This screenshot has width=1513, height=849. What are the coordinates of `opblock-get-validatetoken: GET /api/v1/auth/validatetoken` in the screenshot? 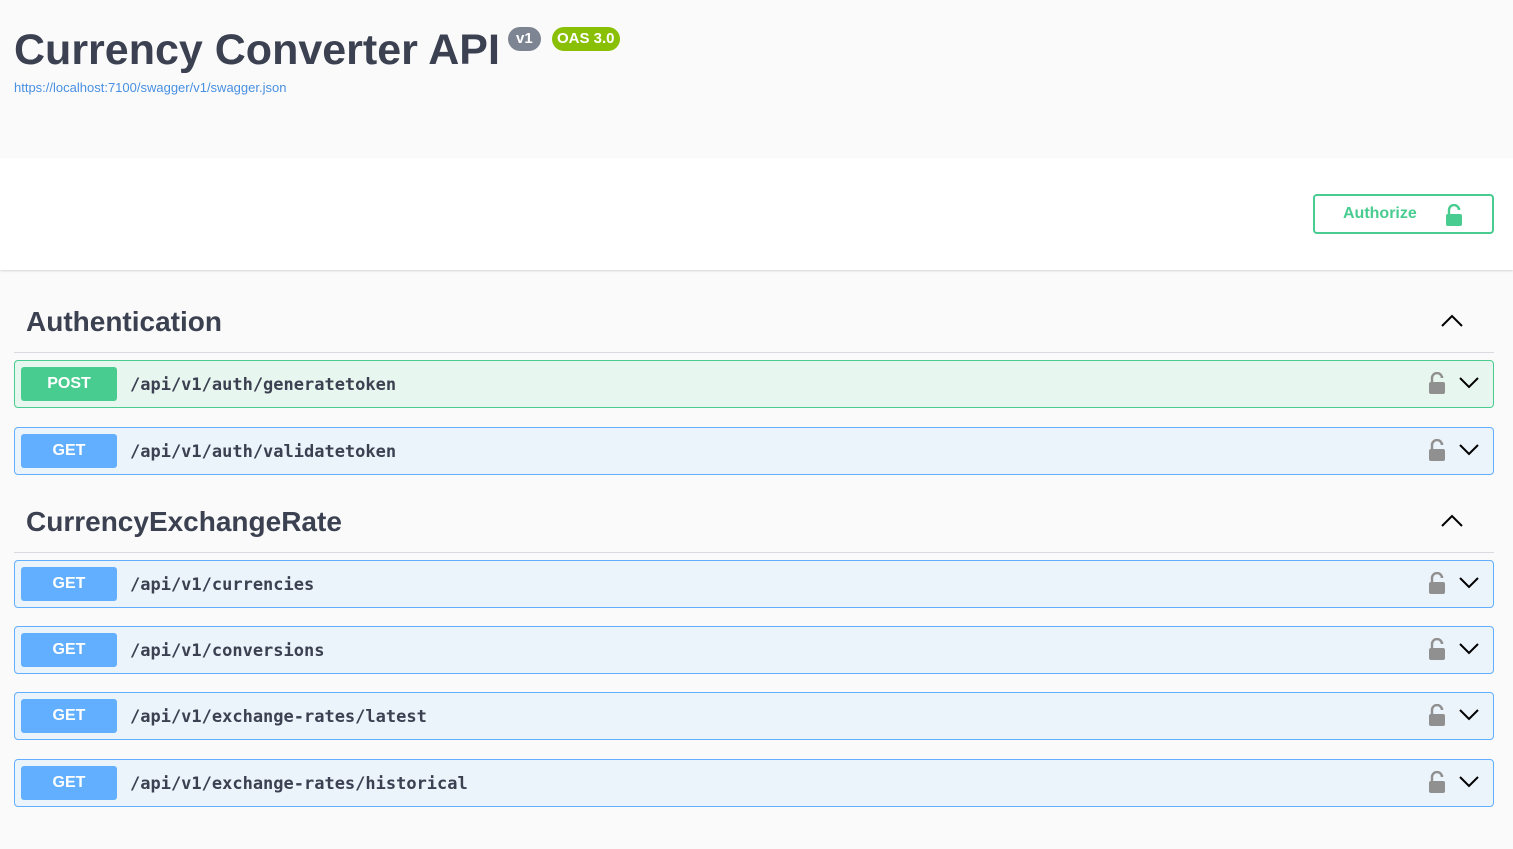 It's located at (754, 451).